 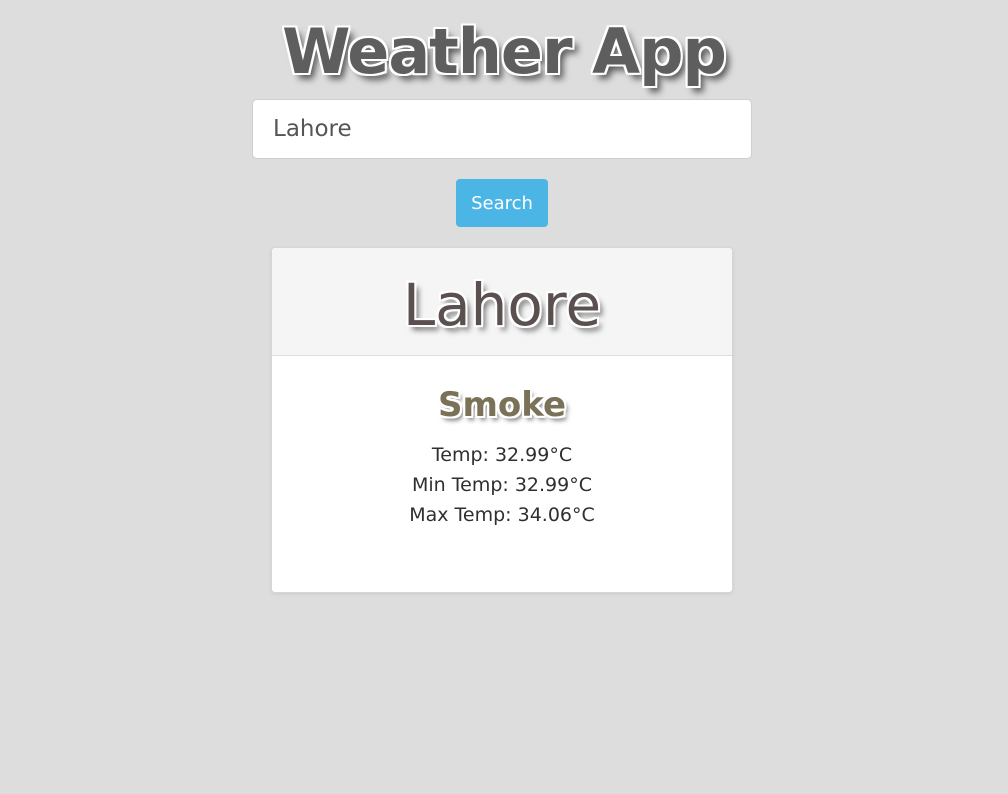 I want to click on temp-value: Temp: 32.99°C, so click(x=502, y=455).